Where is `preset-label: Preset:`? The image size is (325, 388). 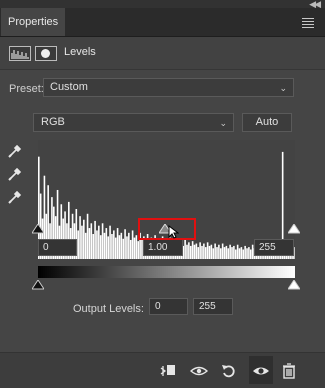 preset-label: Preset: is located at coordinates (26, 89).